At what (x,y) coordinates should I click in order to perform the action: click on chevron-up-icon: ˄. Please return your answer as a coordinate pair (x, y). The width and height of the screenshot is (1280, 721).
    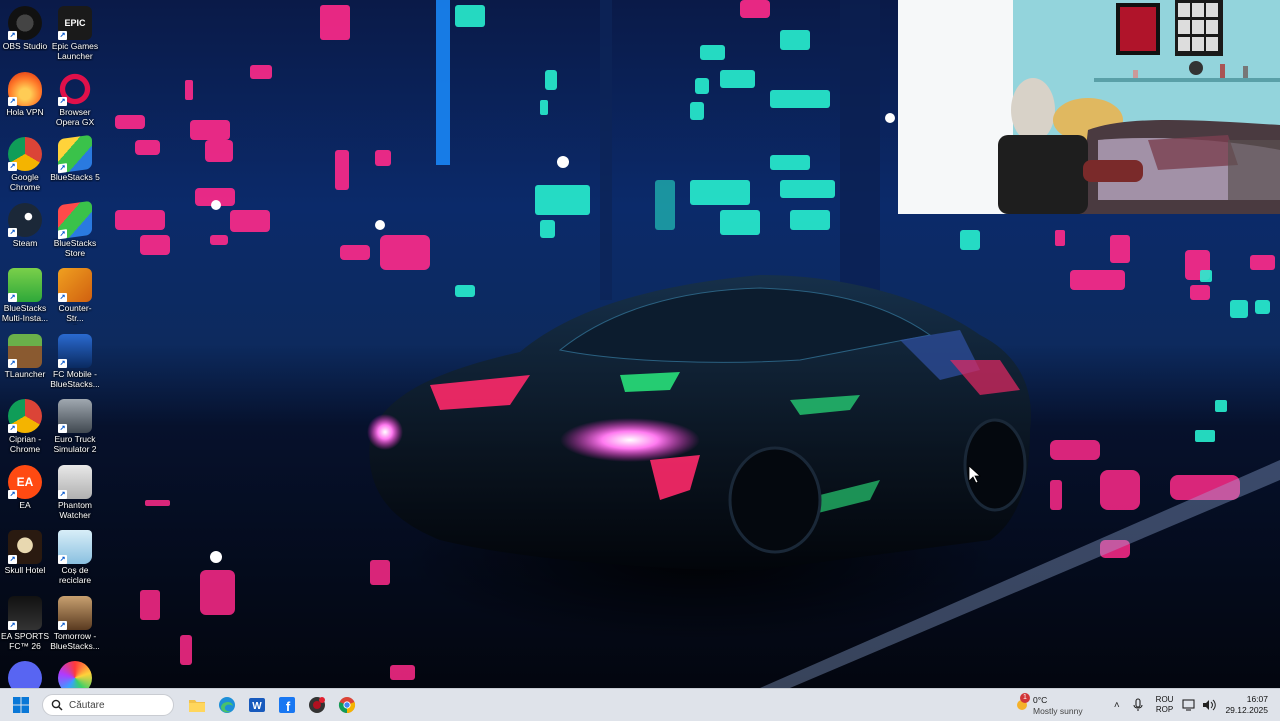
    Looking at the image, I should click on (1117, 705).